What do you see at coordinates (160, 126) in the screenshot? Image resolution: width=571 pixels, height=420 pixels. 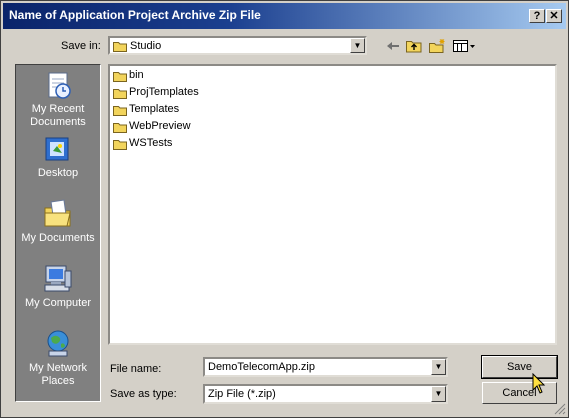 I see `file-name: WebPreview` at bounding box center [160, 126].